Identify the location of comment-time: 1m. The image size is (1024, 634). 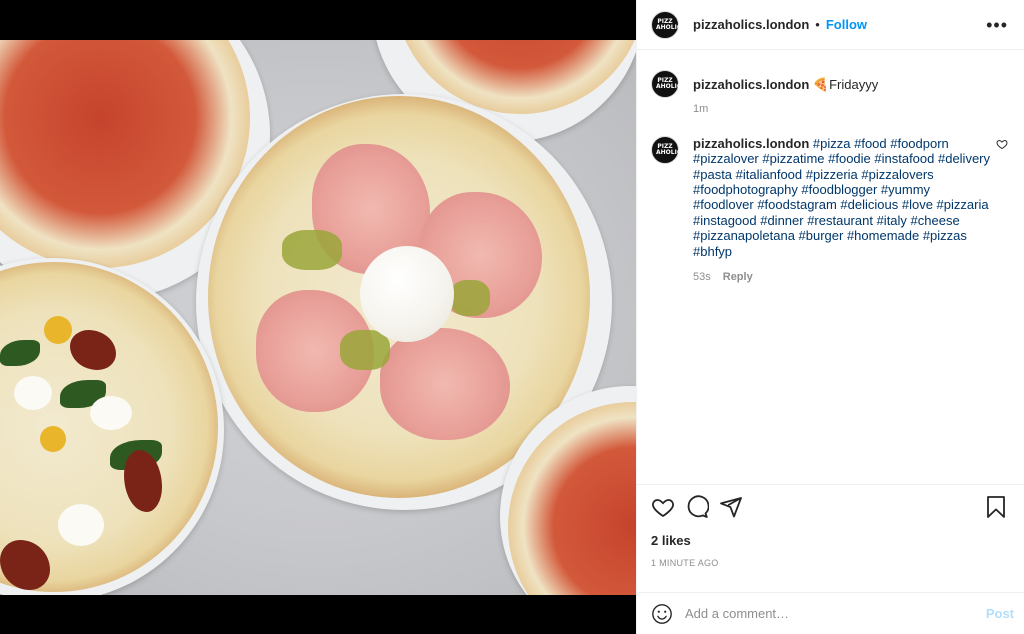
(700, 109).